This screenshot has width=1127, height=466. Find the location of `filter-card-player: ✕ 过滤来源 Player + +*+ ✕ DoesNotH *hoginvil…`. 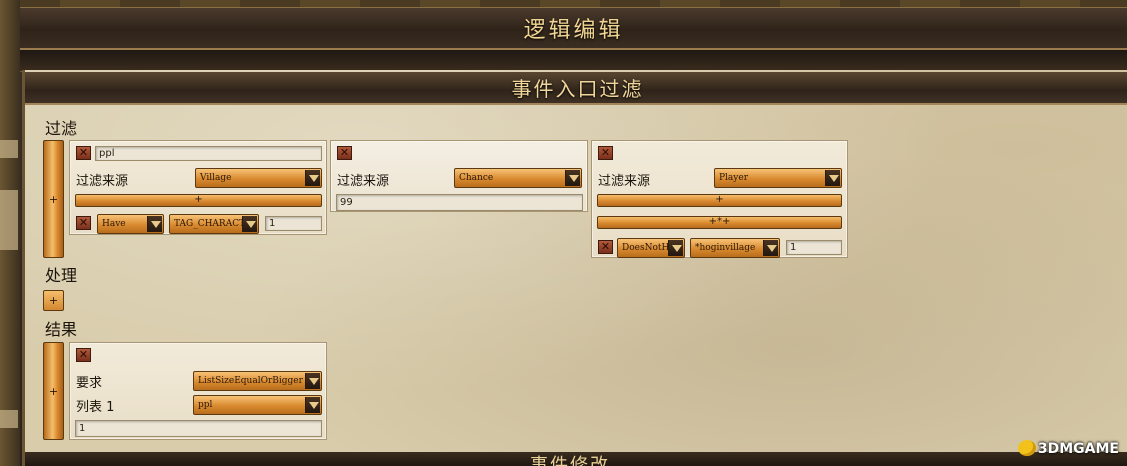

filter-card-player: ✕ 过滤来源 Player + +*+ ✕ DoesNotH *hoginvil… is located at coordinates (719, 199).